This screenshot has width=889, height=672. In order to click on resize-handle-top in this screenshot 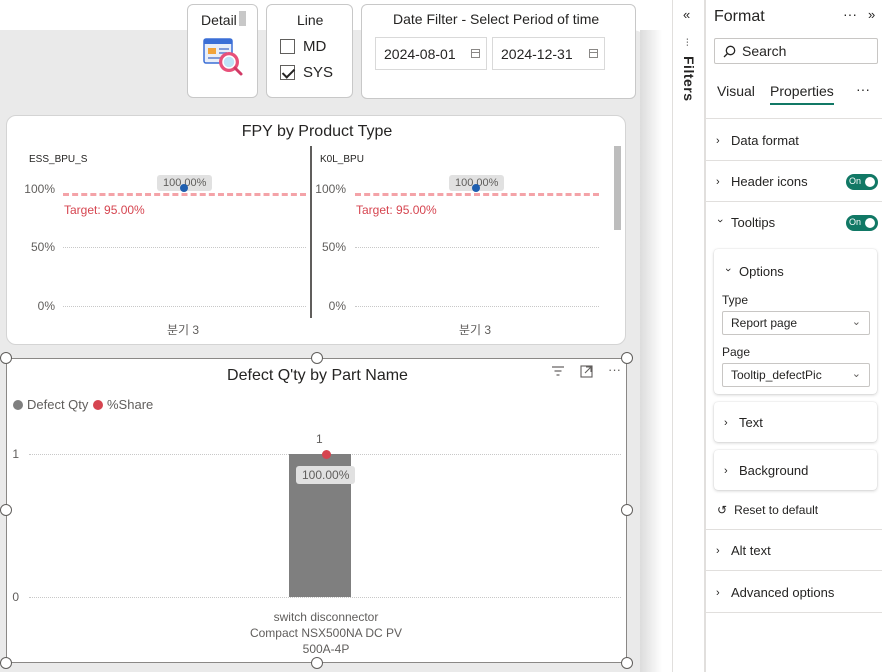, I will do `click(317, 358)`.